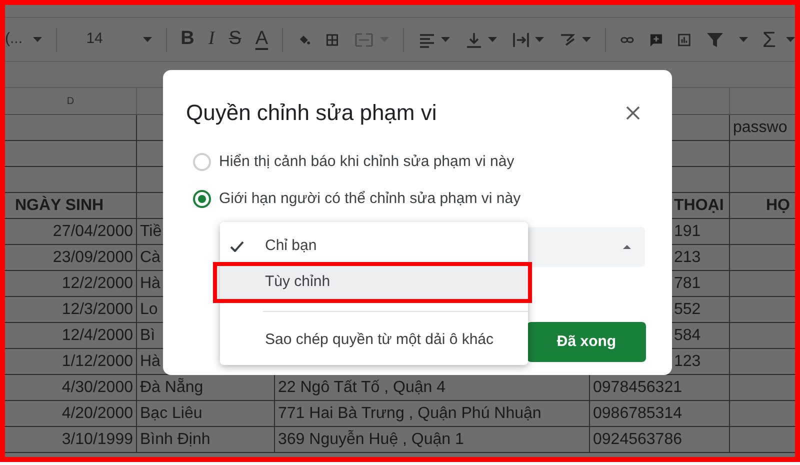  I want to click on close-button, so click(633, 113).